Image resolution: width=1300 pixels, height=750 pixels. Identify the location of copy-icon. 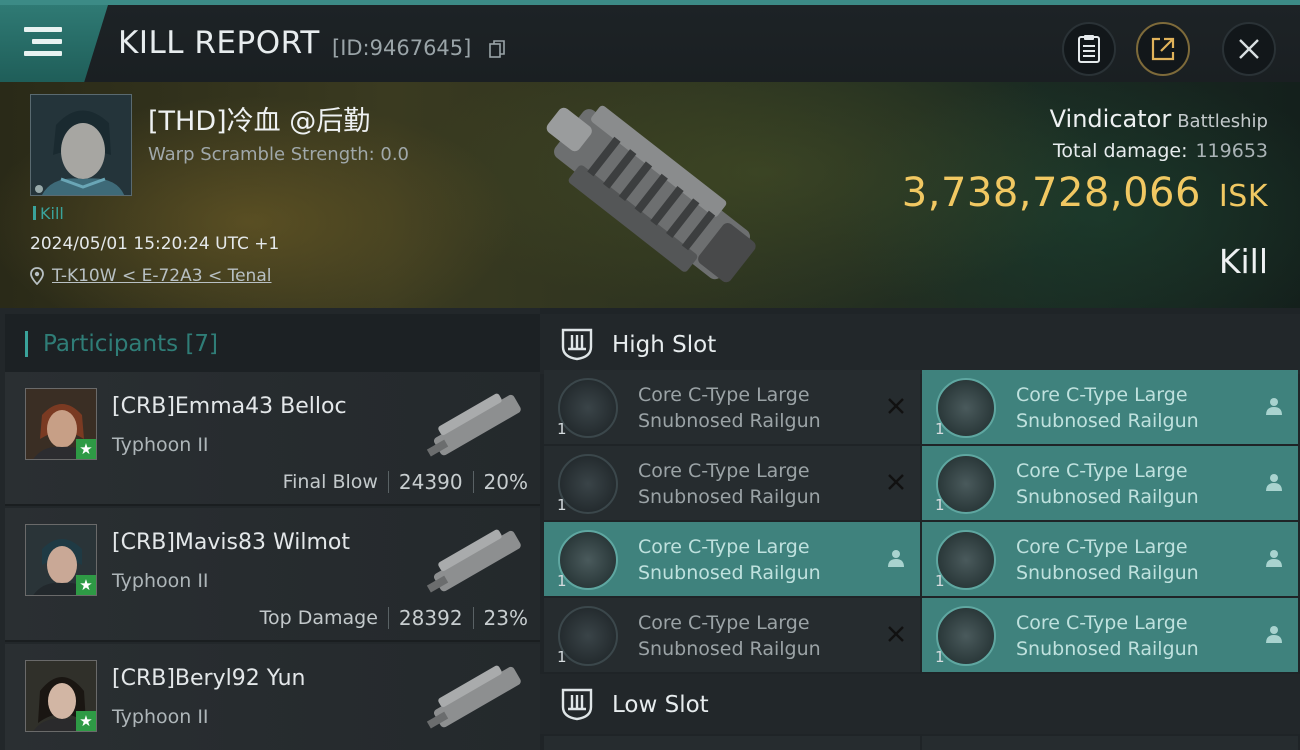
(497, 49).